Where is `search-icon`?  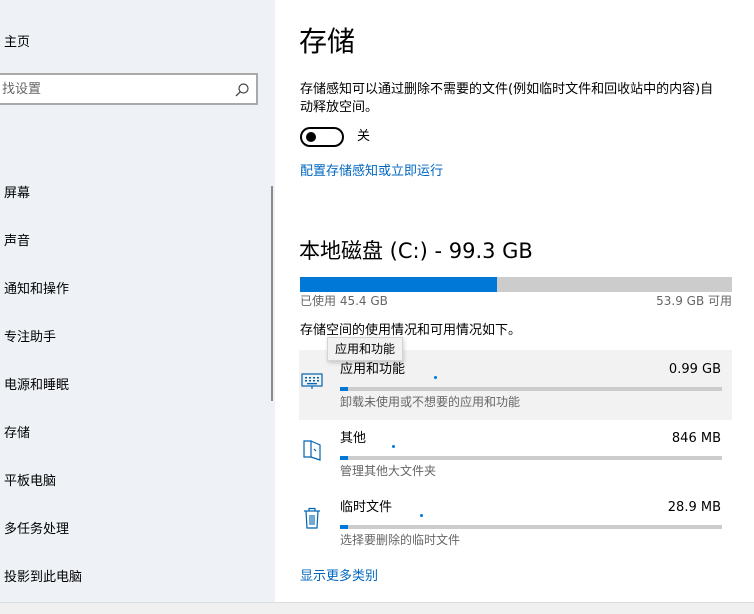 search-icon is located at coordinates (242, 90).